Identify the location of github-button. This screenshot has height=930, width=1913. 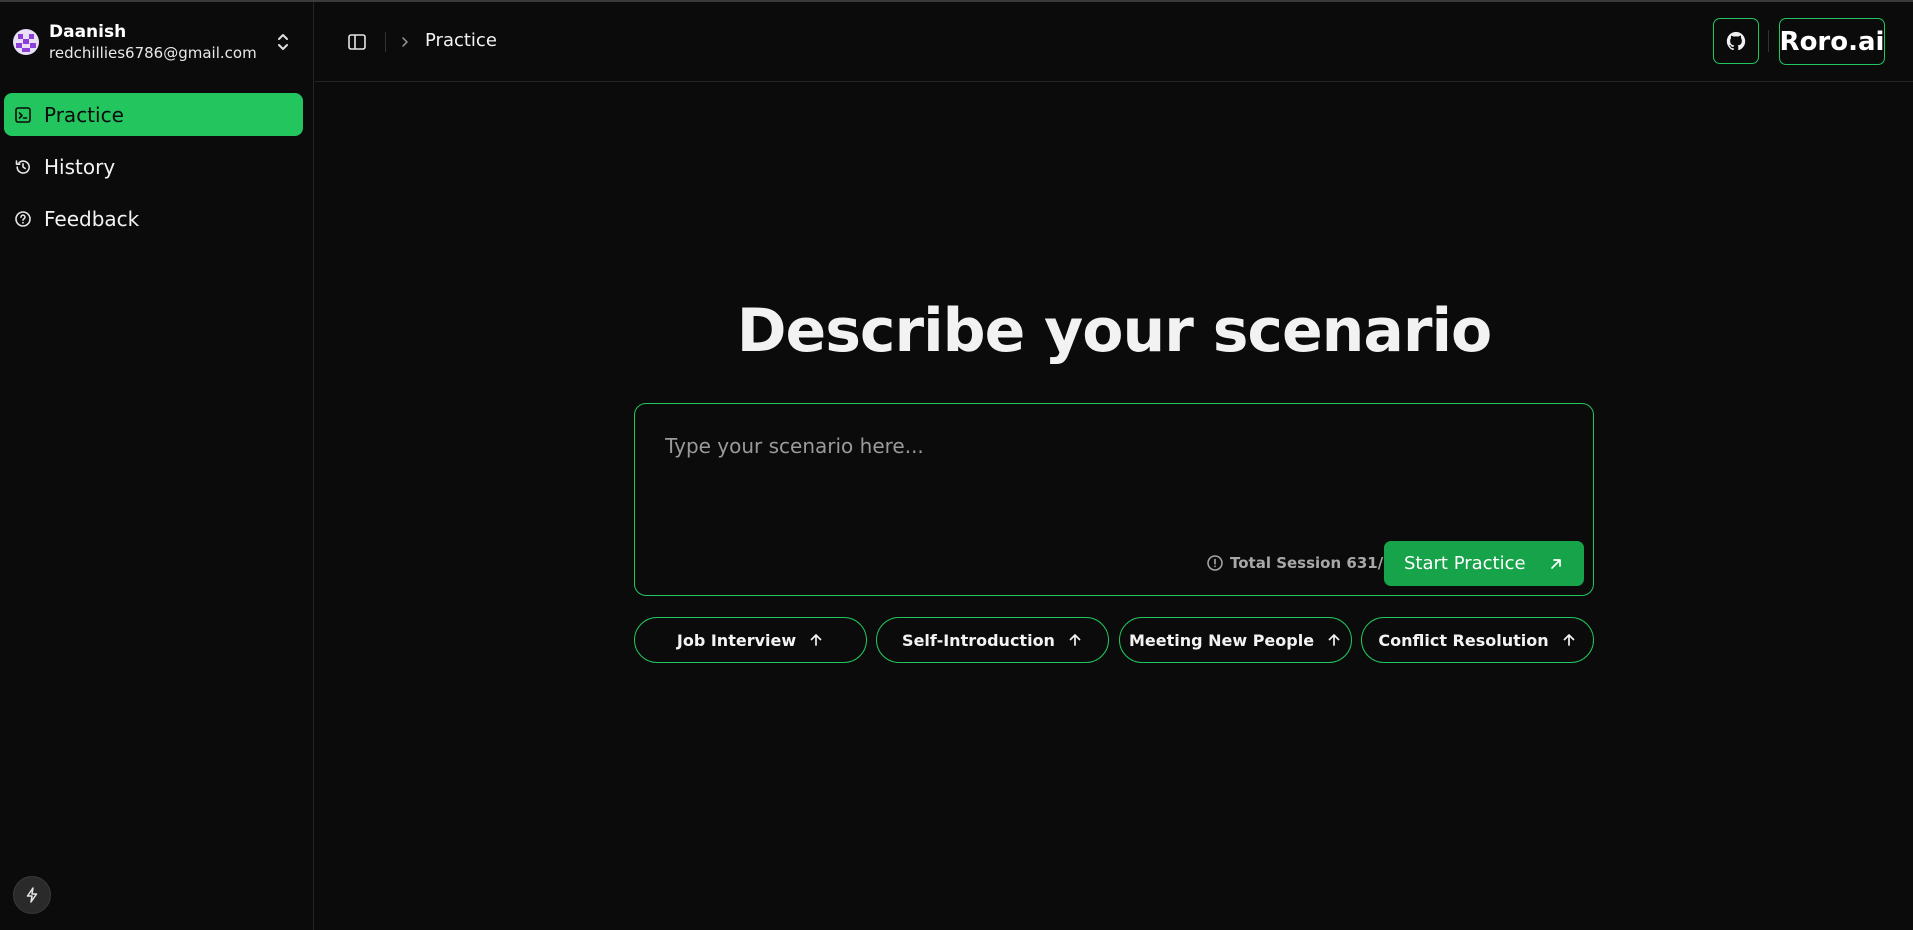
(1736, 41).